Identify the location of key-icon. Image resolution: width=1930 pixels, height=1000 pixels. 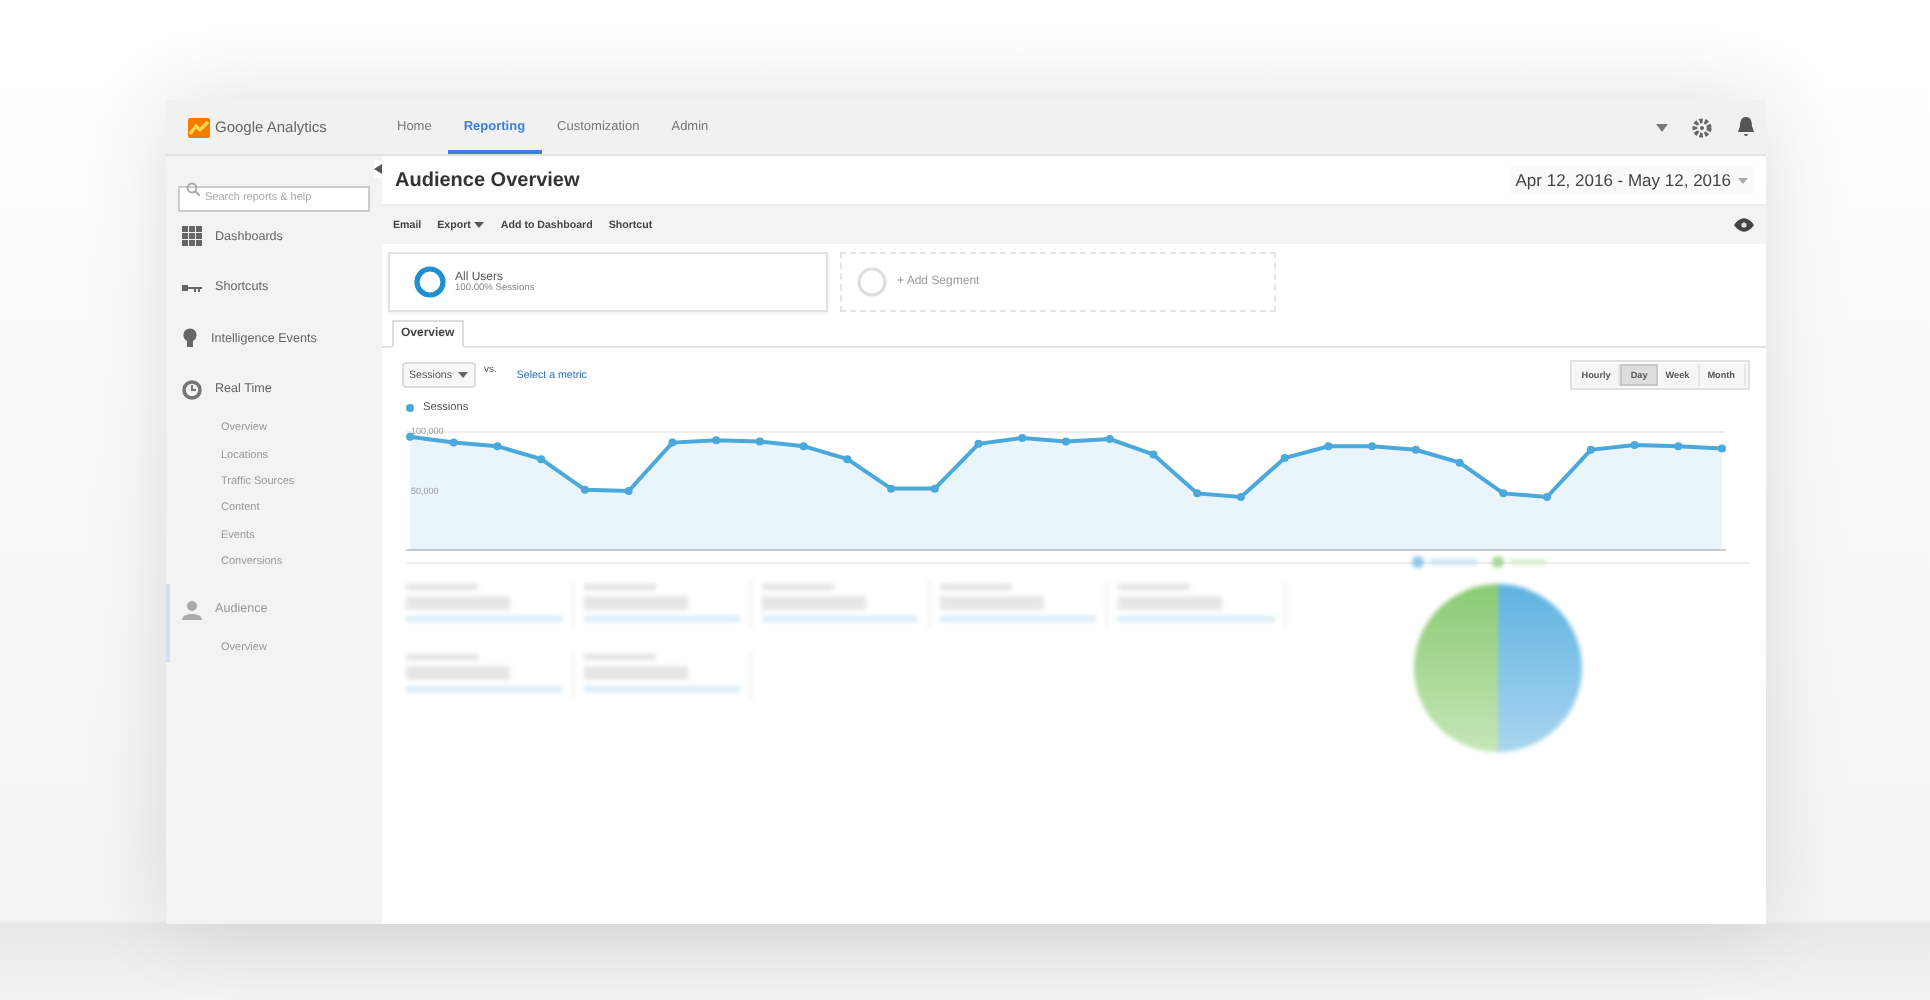
(191, 287).